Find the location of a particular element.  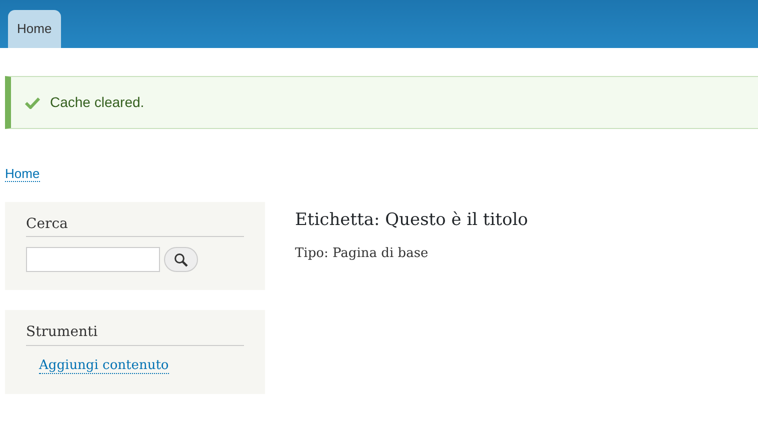

message-text: Cache cleared. is located at coordinates (97, 102).